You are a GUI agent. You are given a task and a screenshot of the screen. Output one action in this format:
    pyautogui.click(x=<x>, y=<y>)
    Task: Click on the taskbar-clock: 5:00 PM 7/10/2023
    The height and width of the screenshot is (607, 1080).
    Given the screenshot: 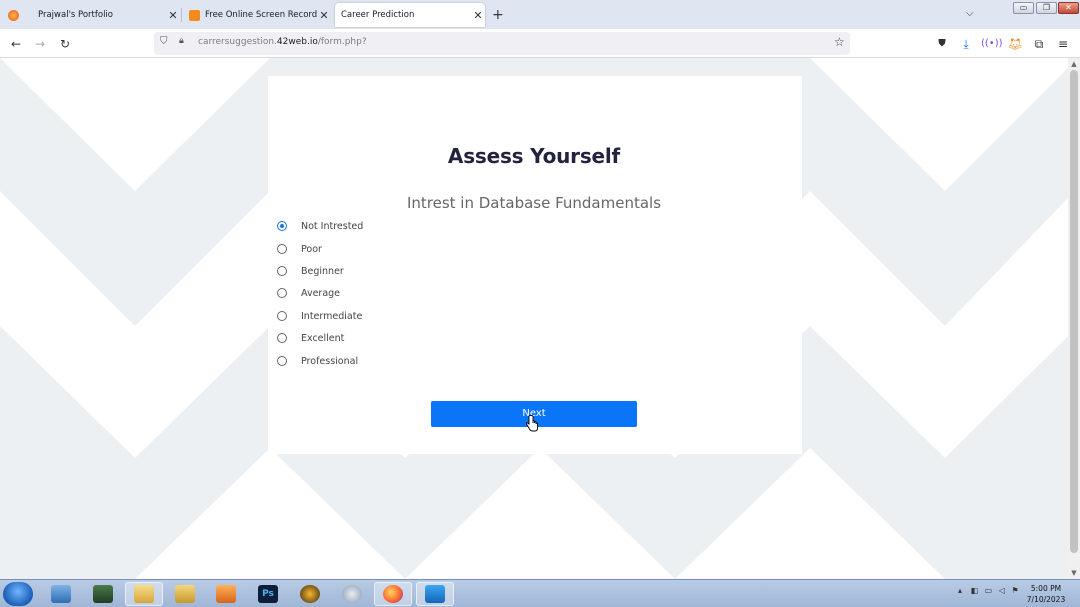 What is the action you would take?
    pyautogui.click(x=1046, y=594)
    